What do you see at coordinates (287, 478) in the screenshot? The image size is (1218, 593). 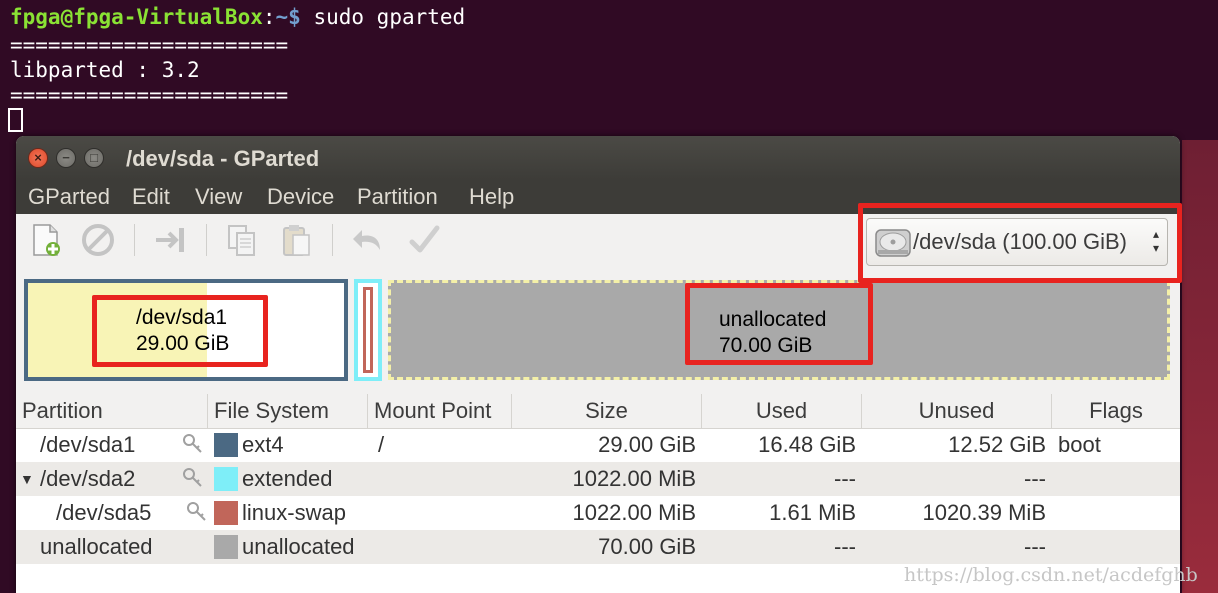 I see `cell-filesystem: extended` at bounding box center [287, 478].